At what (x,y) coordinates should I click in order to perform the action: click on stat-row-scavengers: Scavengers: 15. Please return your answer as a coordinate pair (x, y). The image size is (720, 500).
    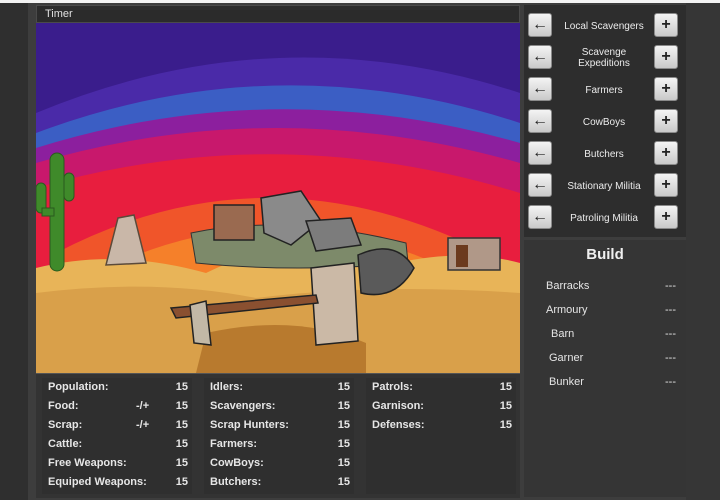
    Looking at the image, I should click on (279, 406).